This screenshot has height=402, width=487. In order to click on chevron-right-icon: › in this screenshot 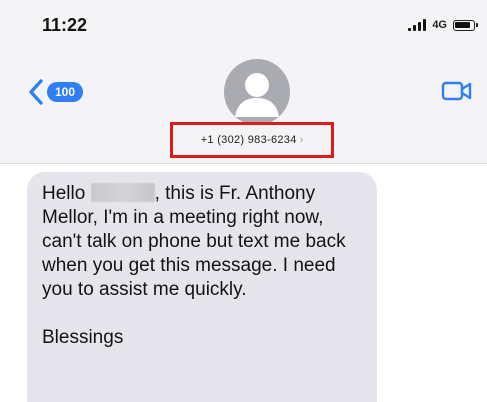, I will do `click(301, 140)`.